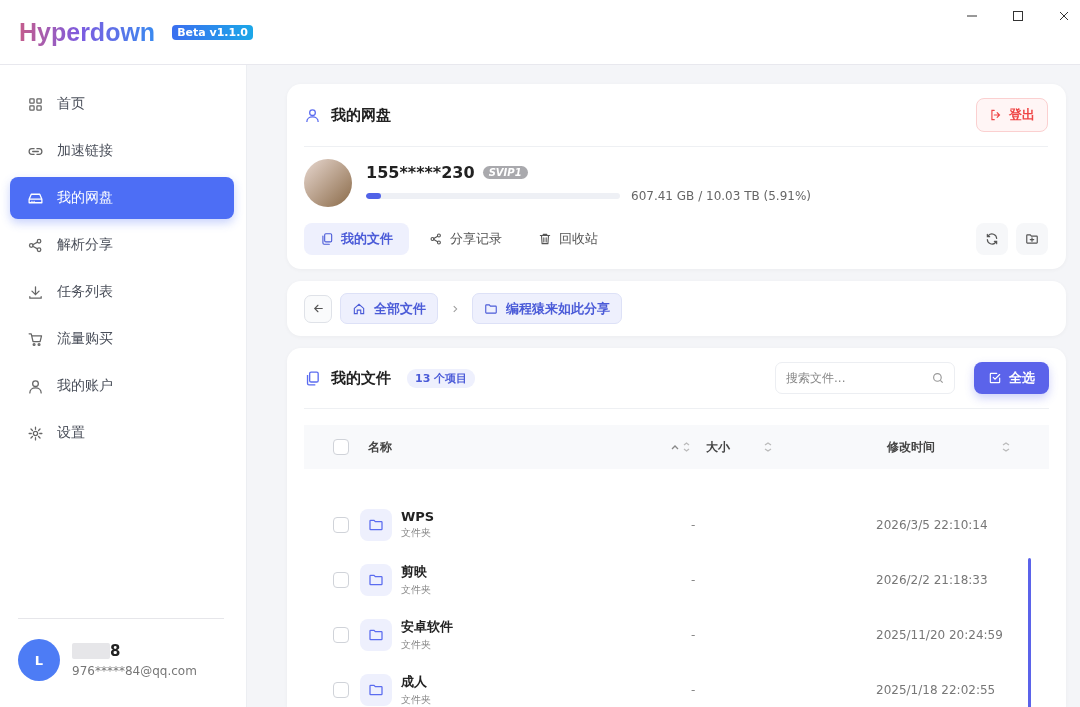  Describe the element at coordinates (546, 626) in the screenshot. I see `file-name: 安卓软件` at that location.